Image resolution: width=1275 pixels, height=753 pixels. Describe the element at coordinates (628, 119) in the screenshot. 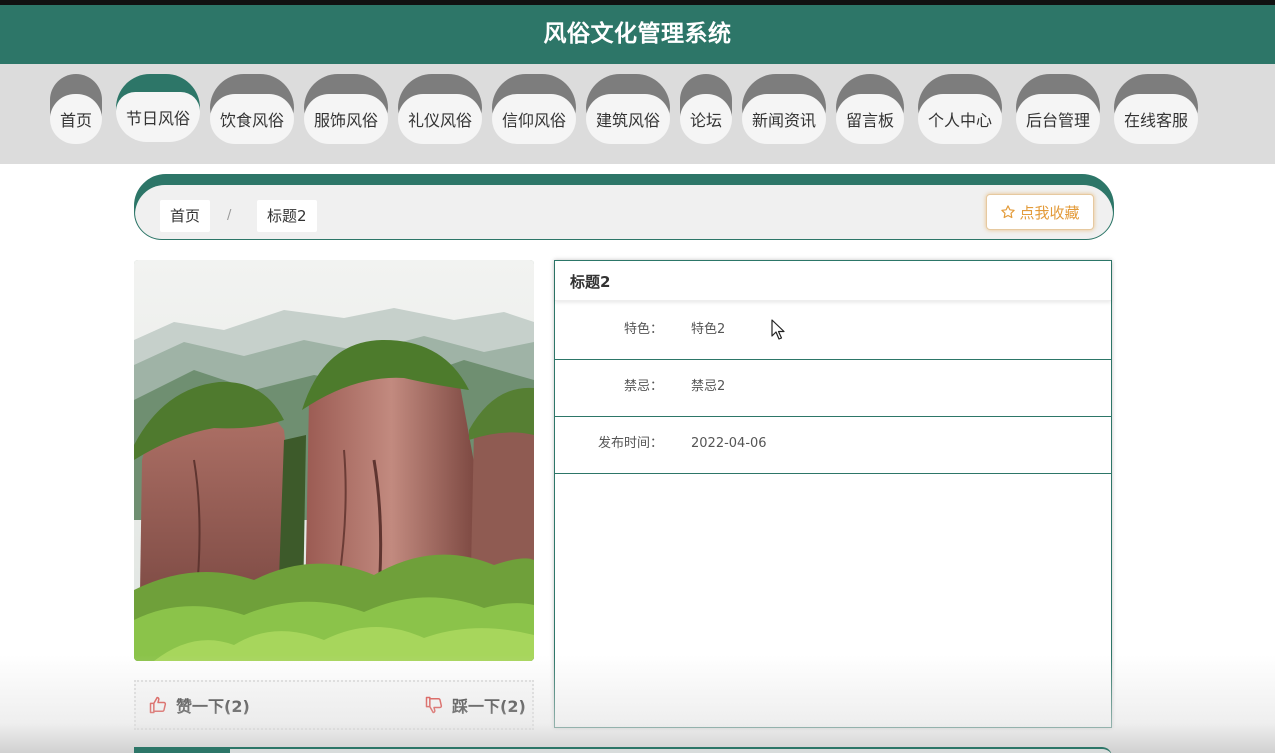

I see `nav-item-label: 建筑风俗` at that location.